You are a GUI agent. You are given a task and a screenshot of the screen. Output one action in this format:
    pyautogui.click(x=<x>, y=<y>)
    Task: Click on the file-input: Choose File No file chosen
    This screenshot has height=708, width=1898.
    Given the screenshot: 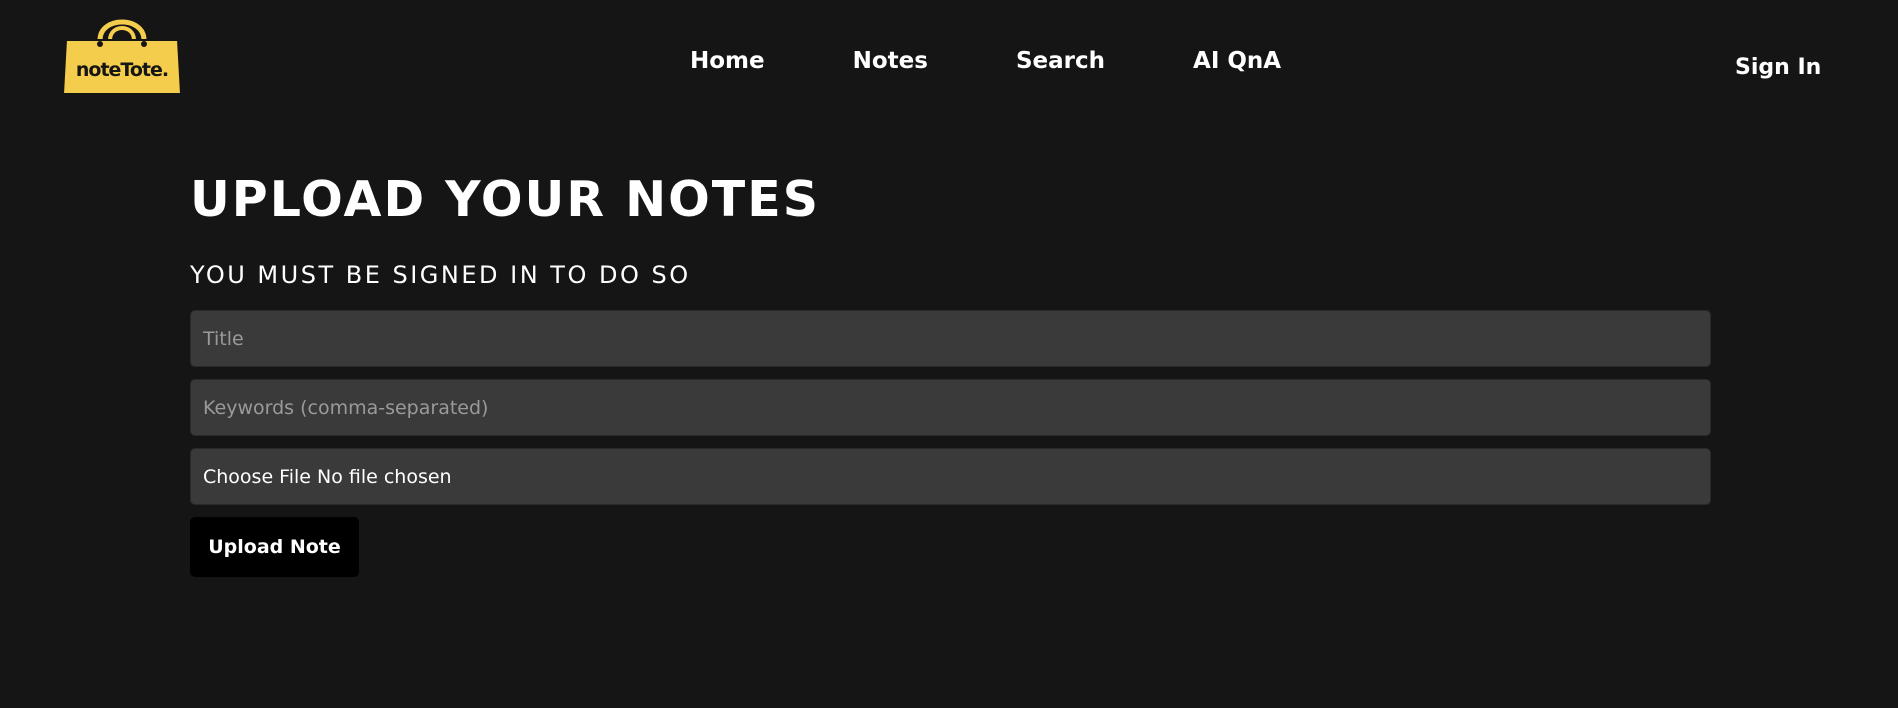 What is the action you would take?
    pyautogui.click(x=950, y=476)
    